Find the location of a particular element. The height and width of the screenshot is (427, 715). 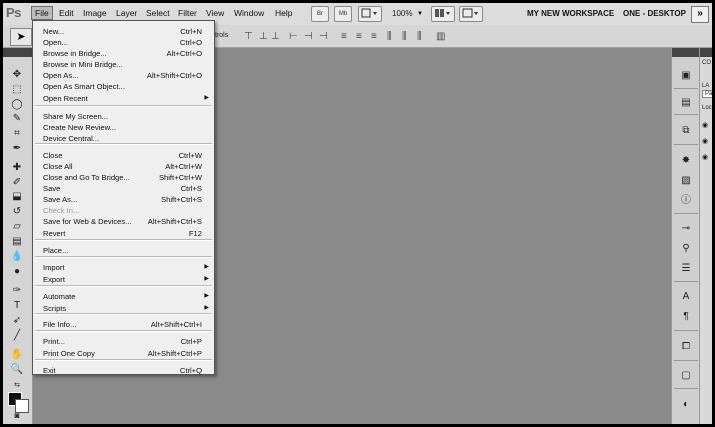

file-menu-item: Print One Copy Alt+Shift+Ctrl+P is located at coordinates (123, 353).